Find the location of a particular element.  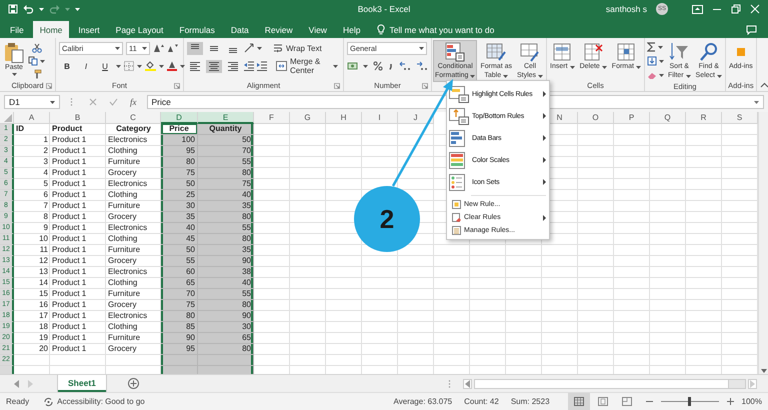

table-cell-text: 12 is located at coordinates (43, 261).